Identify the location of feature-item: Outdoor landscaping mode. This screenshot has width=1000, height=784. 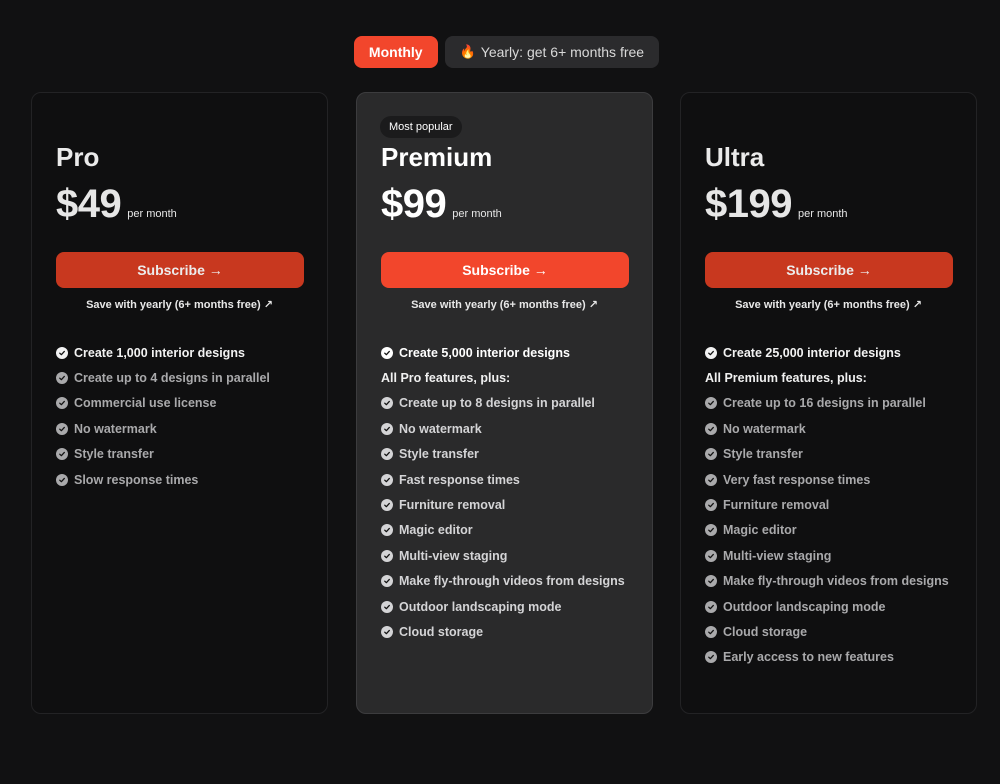
(511, 606).